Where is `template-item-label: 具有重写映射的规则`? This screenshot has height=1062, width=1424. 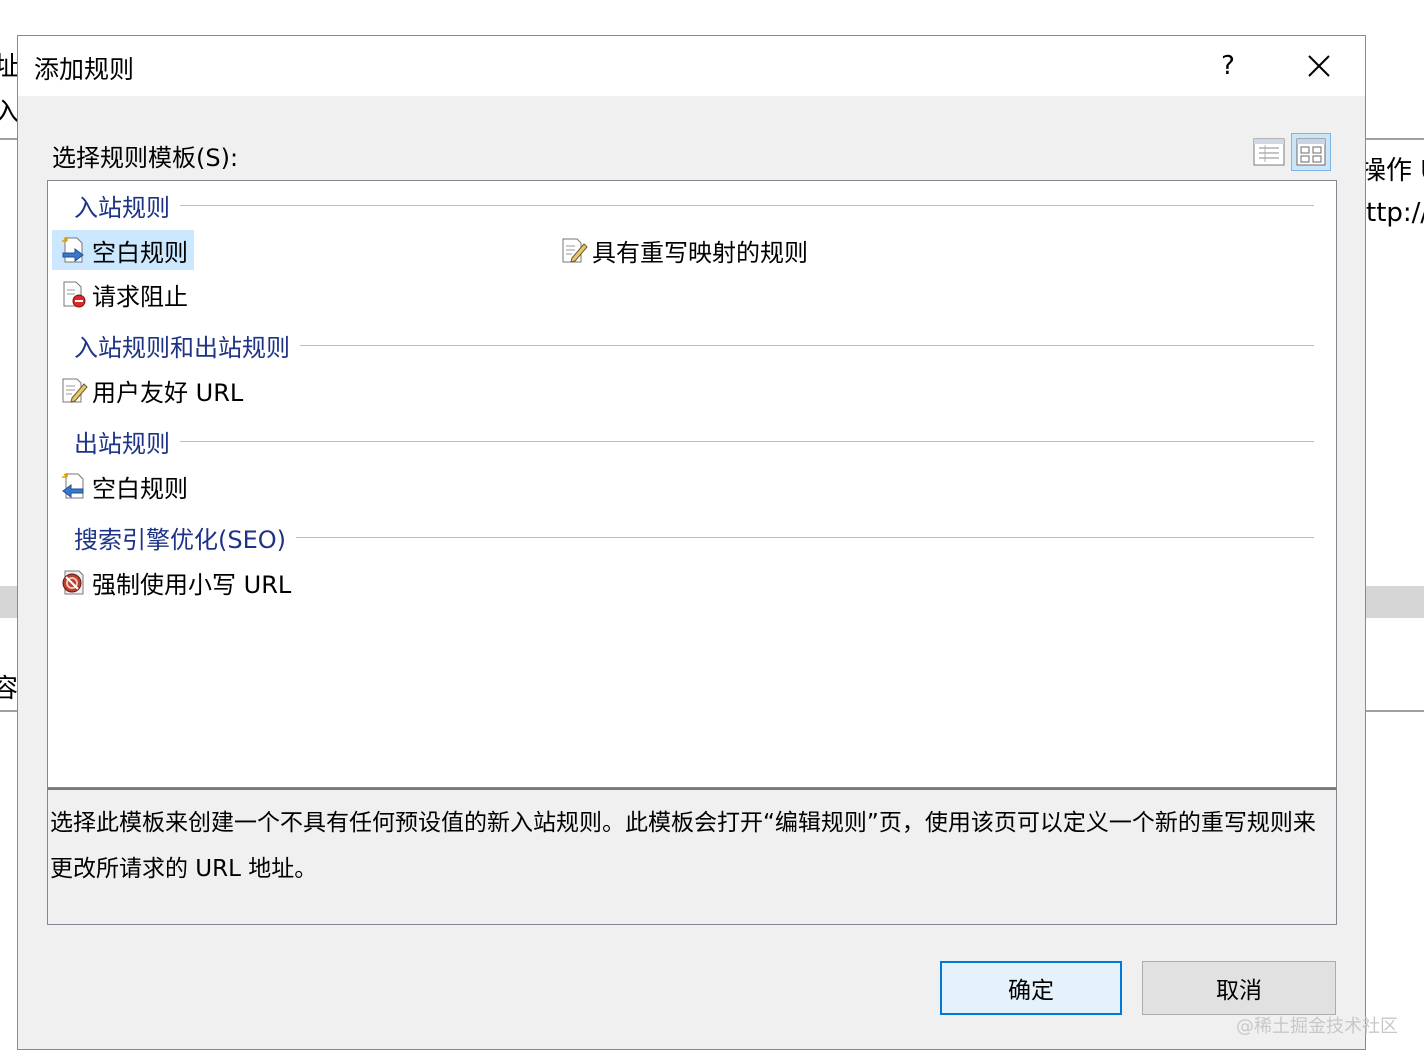
template-item-label: 具有重写映射的规则 is located at coordinates (700, 252).